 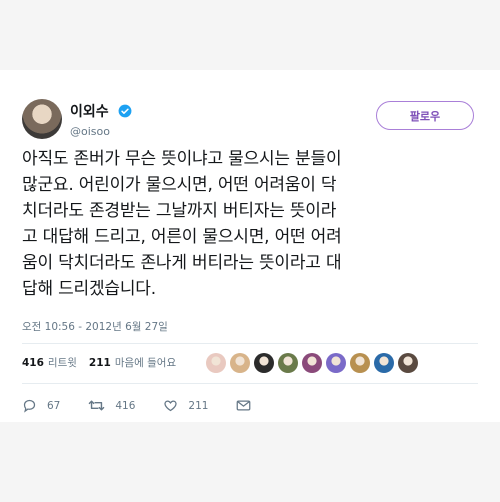 What do you see at coordinates (155, 405) in the screenshot?
I see `tweet-actions: 67 416 211` at bounding box center [155, 405].